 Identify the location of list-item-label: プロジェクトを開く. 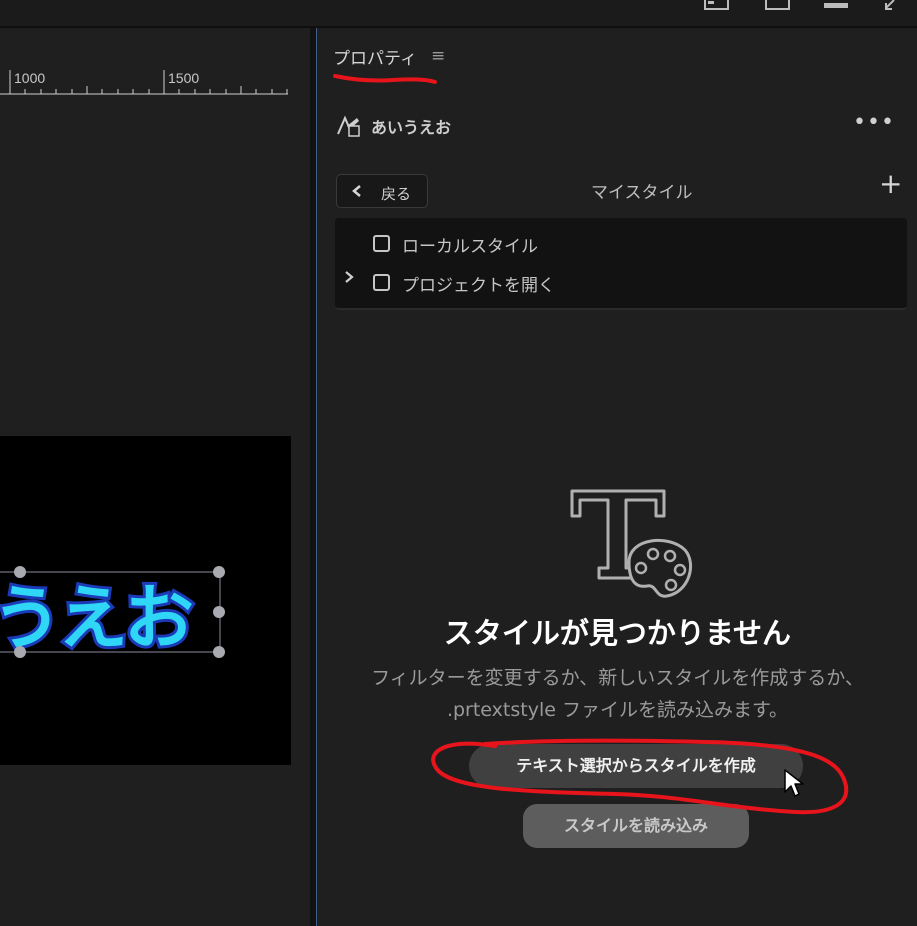
(478, 286).